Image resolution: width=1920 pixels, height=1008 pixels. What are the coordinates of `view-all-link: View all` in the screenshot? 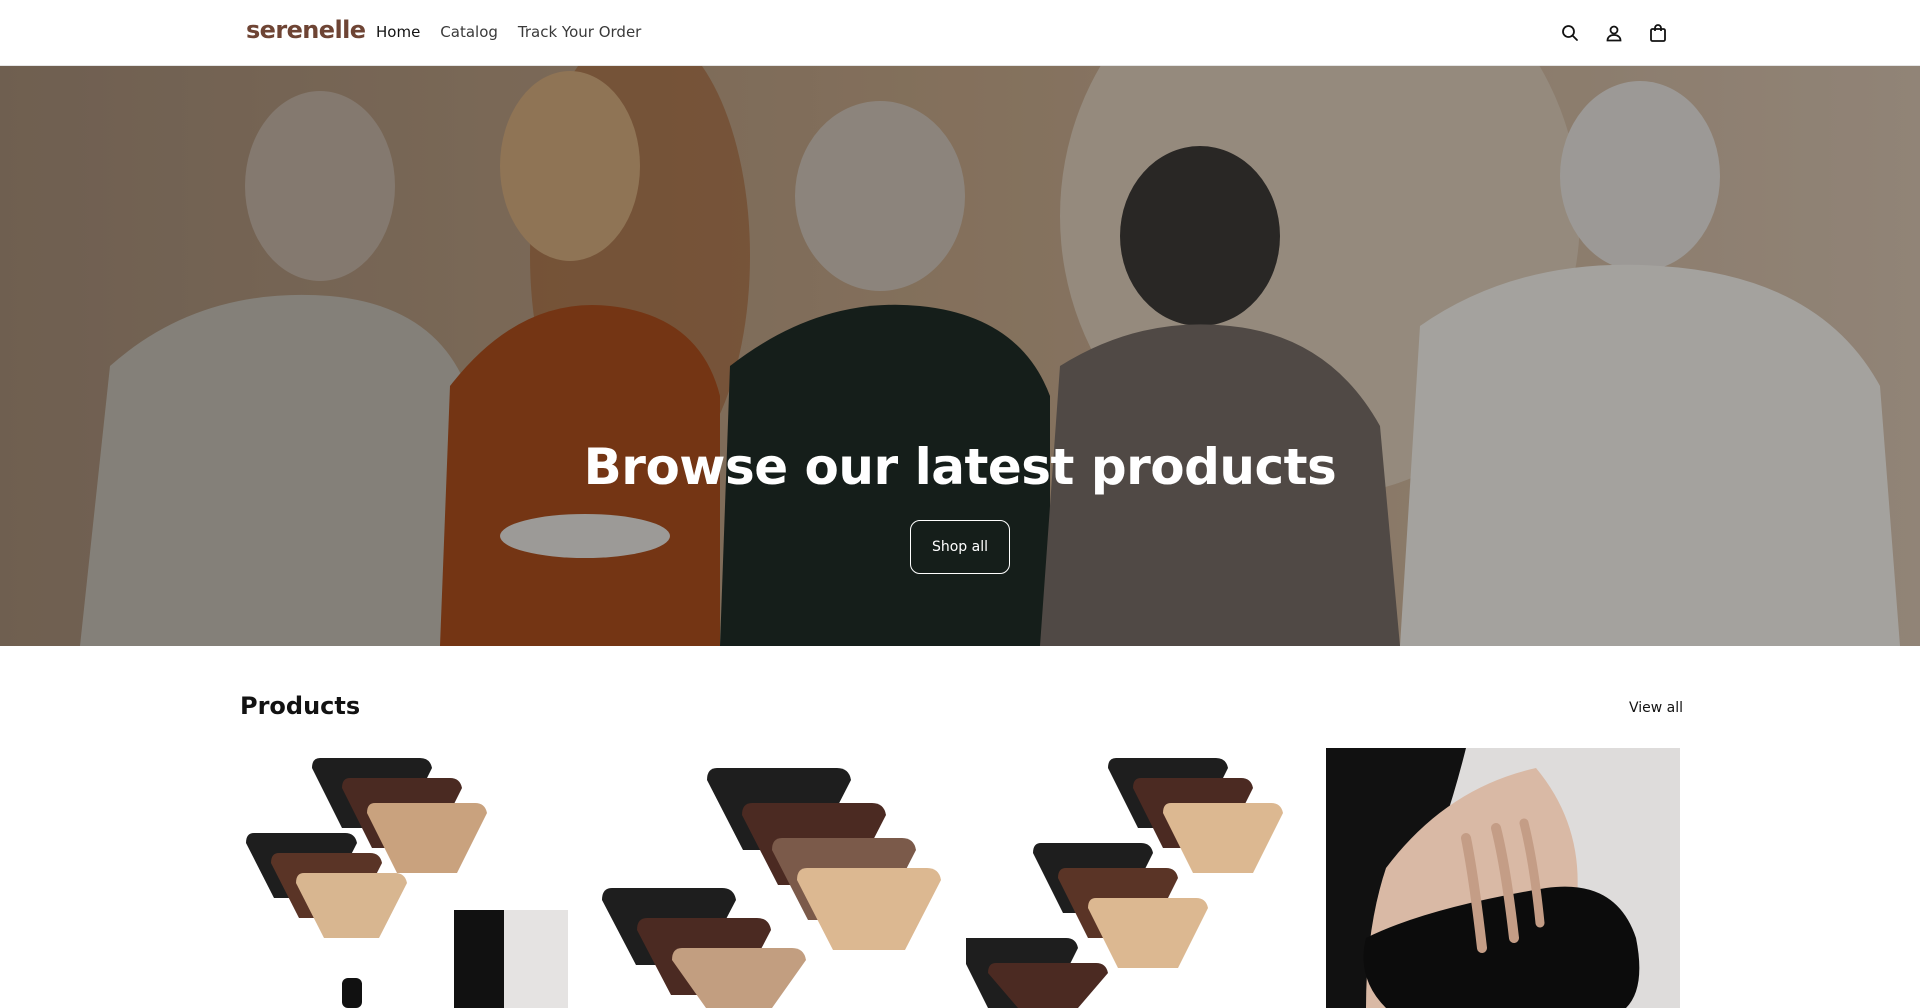 It's located at (1656, 708).